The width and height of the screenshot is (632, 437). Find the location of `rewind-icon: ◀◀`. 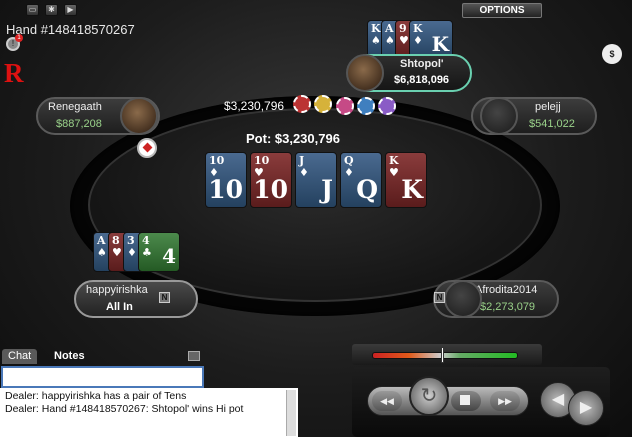

rewind-icon: ◀◀ is located at coordinates (387, 401).